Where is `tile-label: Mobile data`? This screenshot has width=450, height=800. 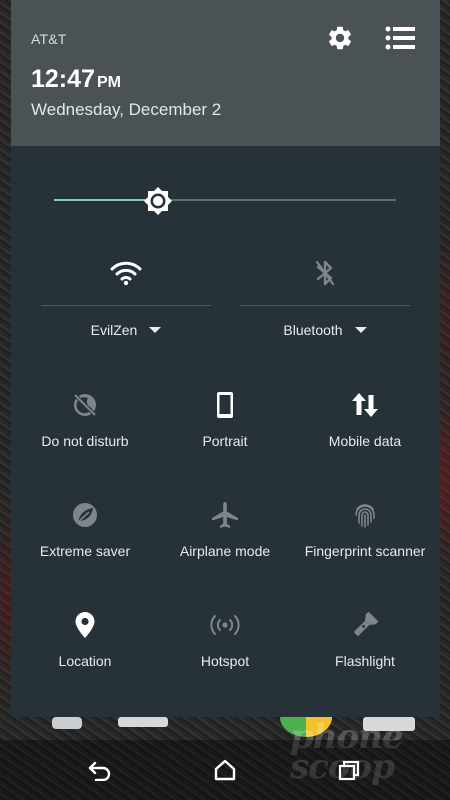
tile-label: Mobile data is located at coordinates (365, 441).